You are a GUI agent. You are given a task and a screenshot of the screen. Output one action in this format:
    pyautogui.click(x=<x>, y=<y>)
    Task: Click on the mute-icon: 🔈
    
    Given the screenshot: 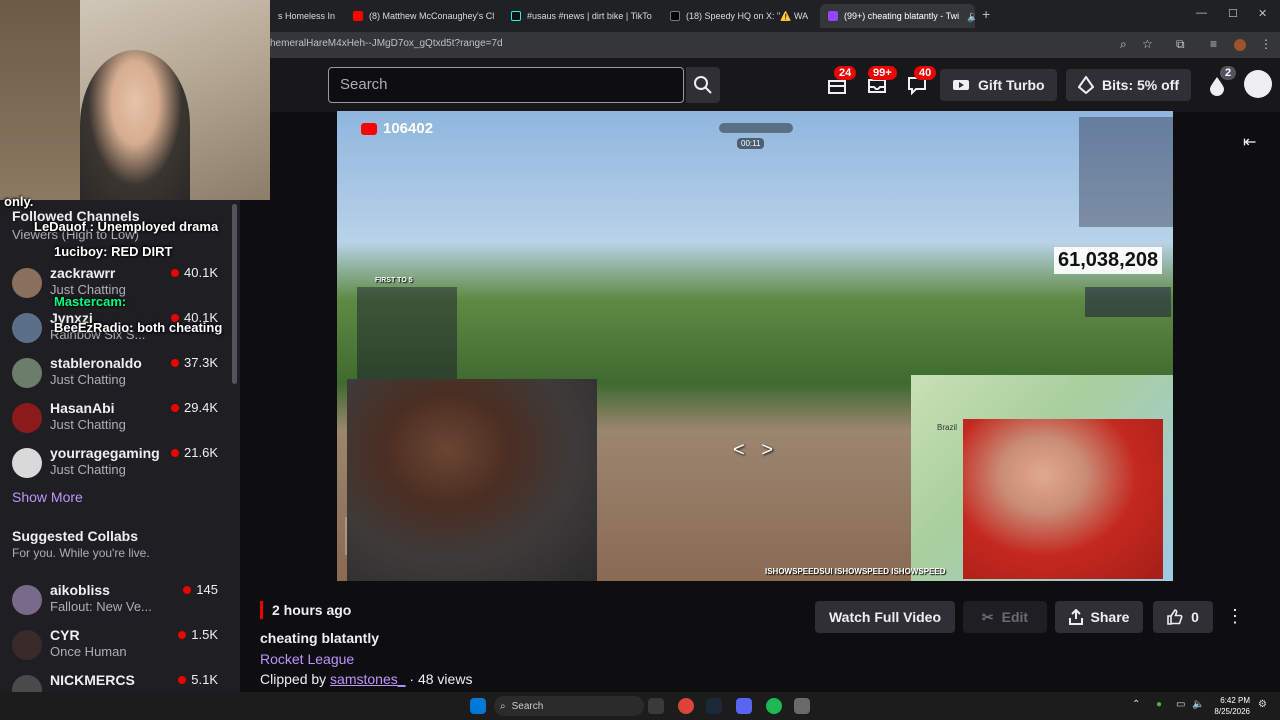 What is the action you would take?
    pyautogui.click(x=971, y=16)
    